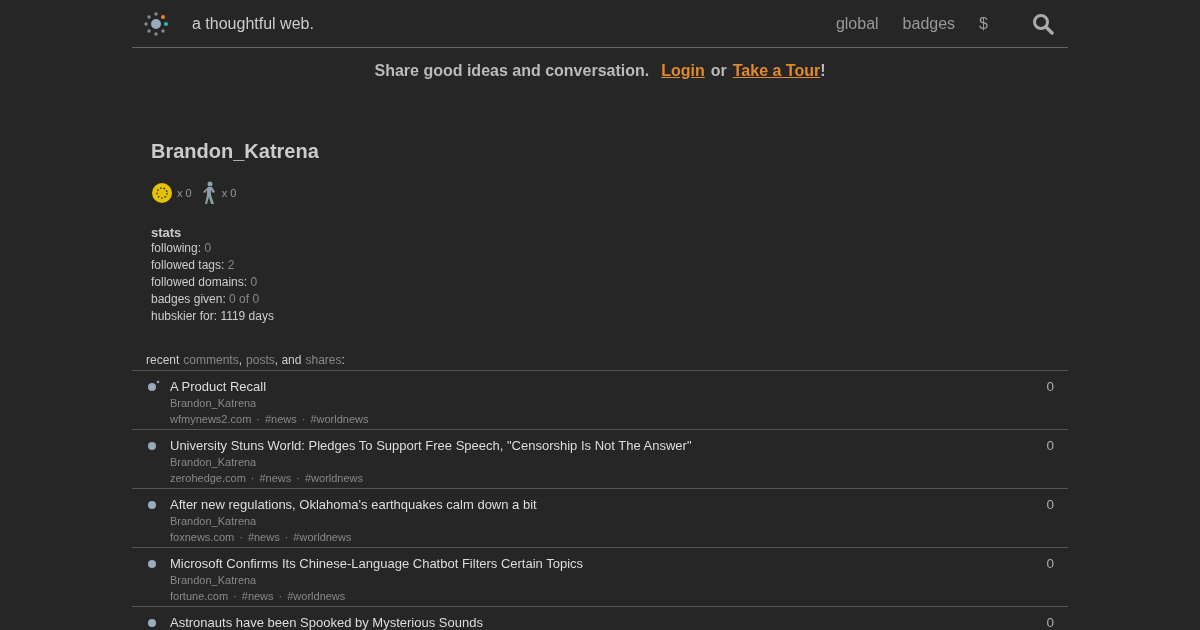 Image resolution: width=1200 pixels, height=630 pixels. What do you see at coordinates (193, 265) in the screenshot?
I see `stat-line: followed tags: 2` at bounding box center [193, 265].